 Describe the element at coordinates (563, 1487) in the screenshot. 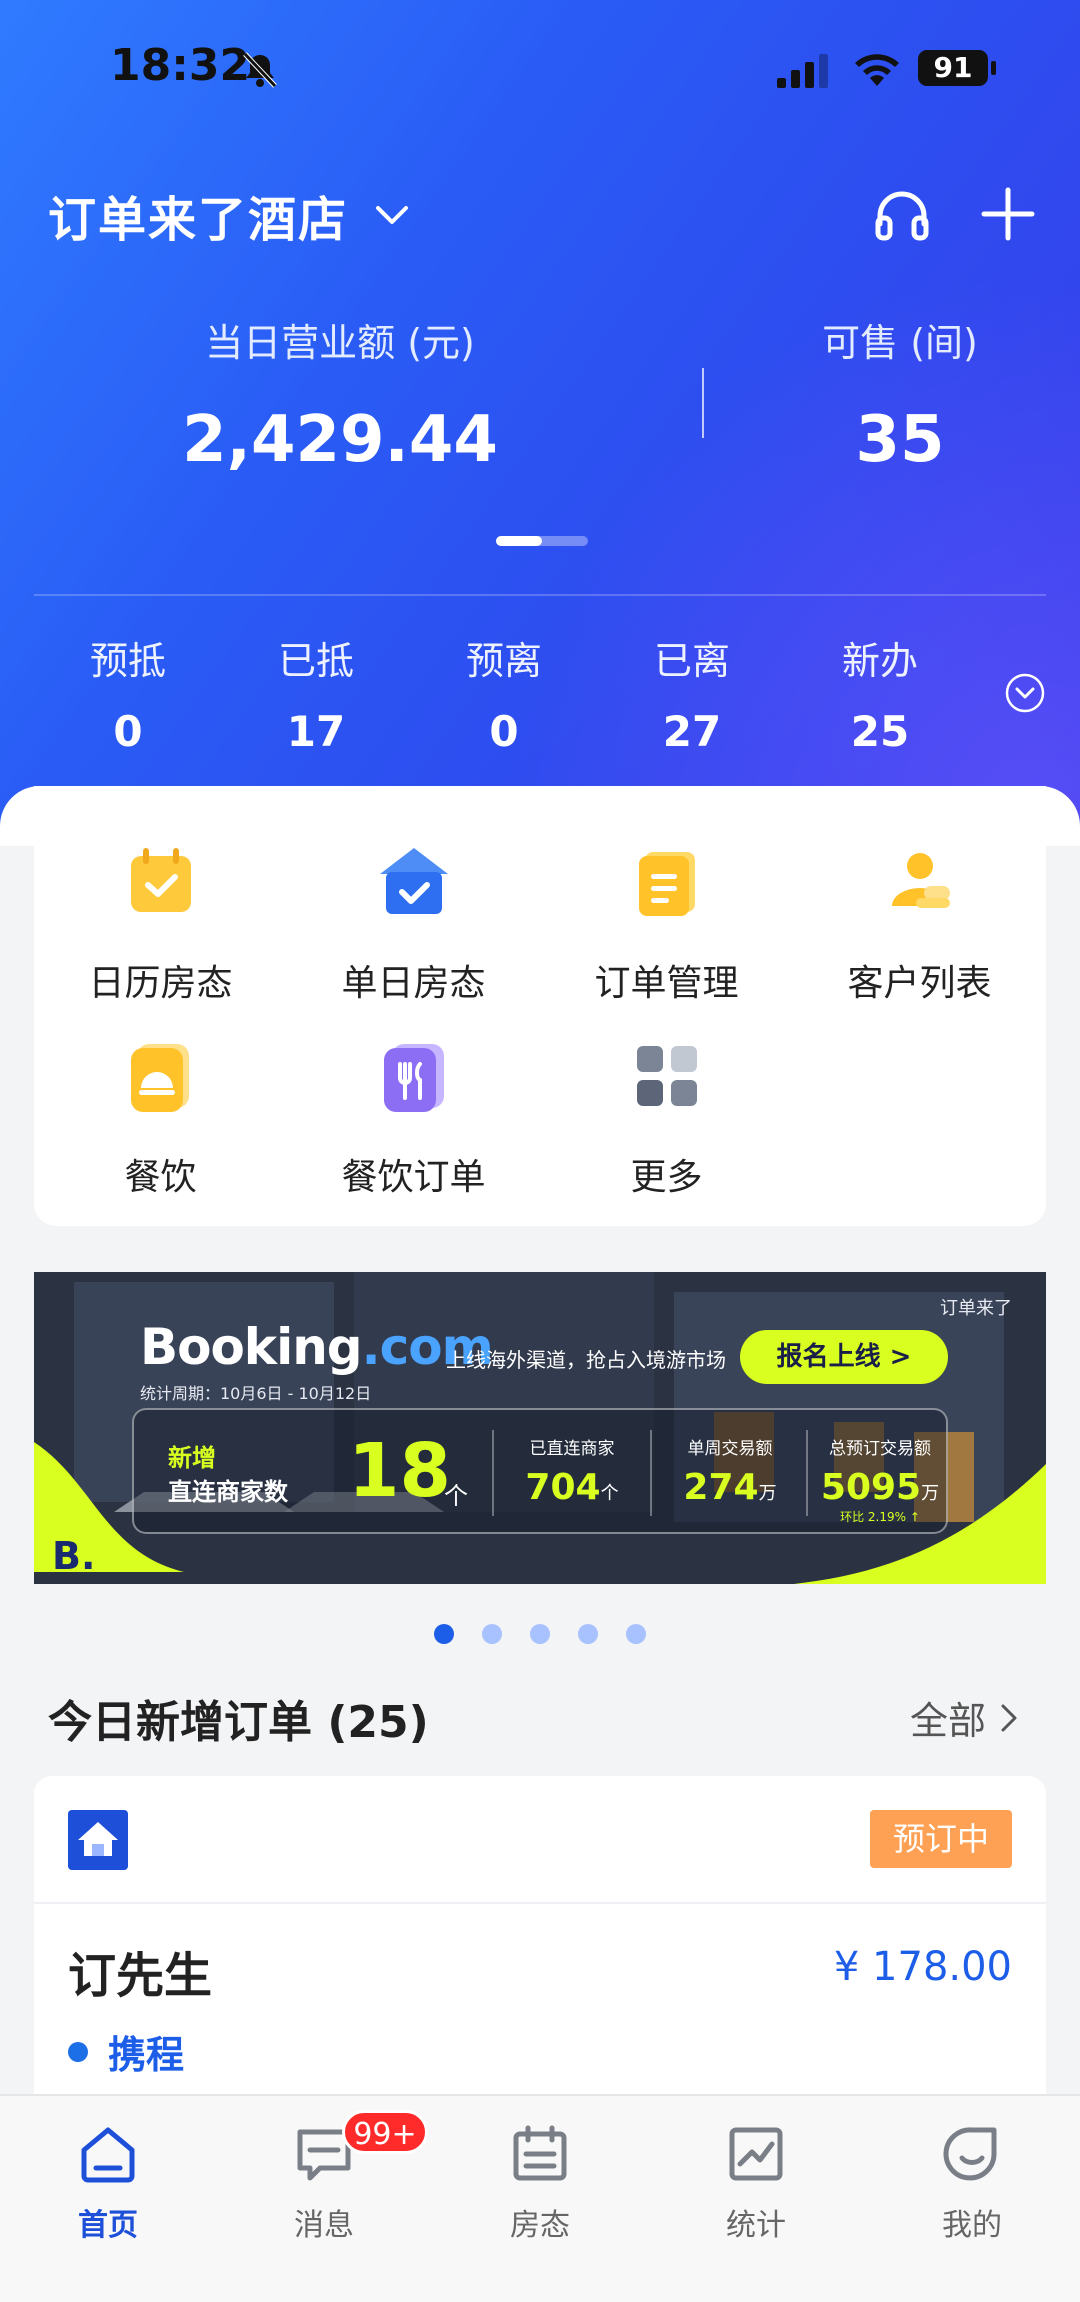

I see `banner-stat-number: 704` at that location.